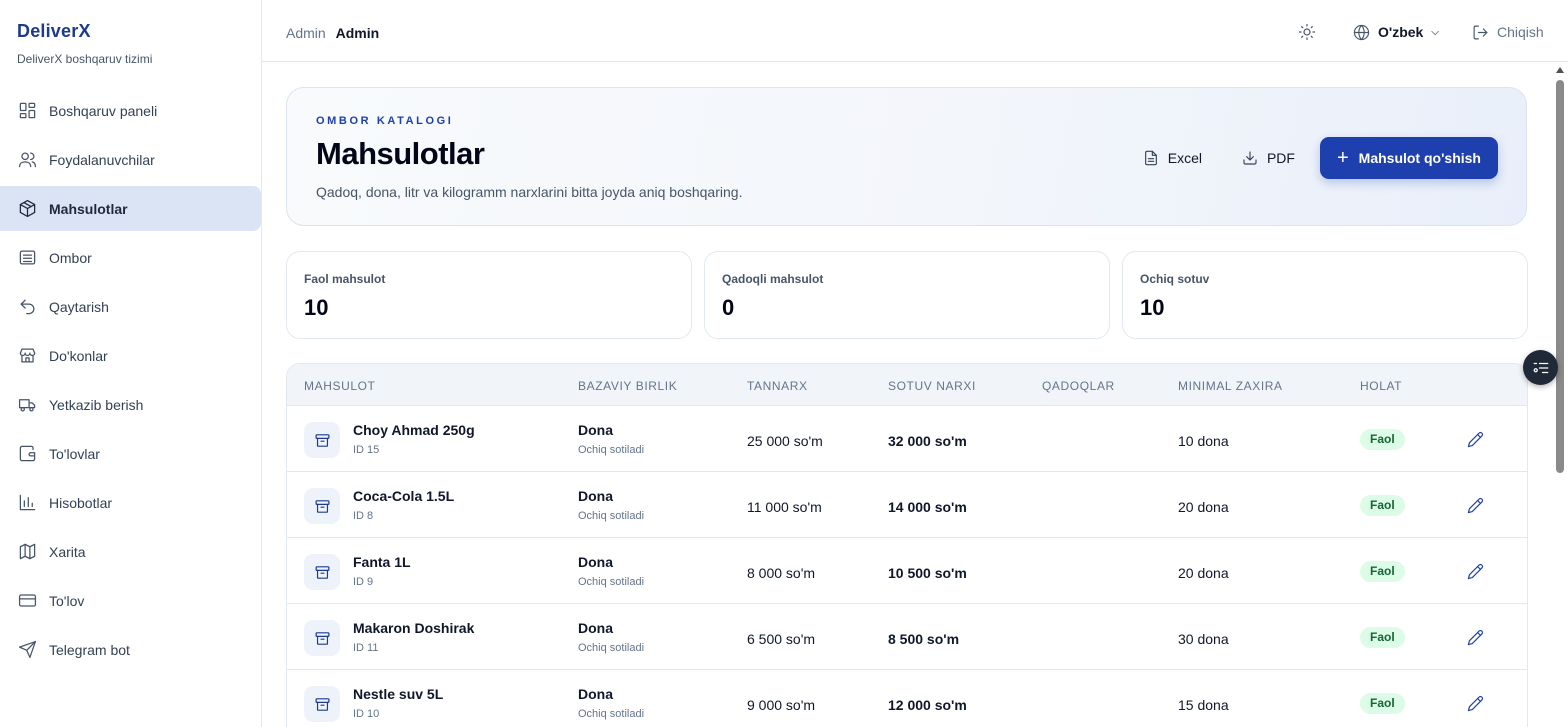 This screenshot has width=1568, height=727. Describe the element at coordinates (1560, 276) in the screenshot. I see `scroll-thumb` at that location.